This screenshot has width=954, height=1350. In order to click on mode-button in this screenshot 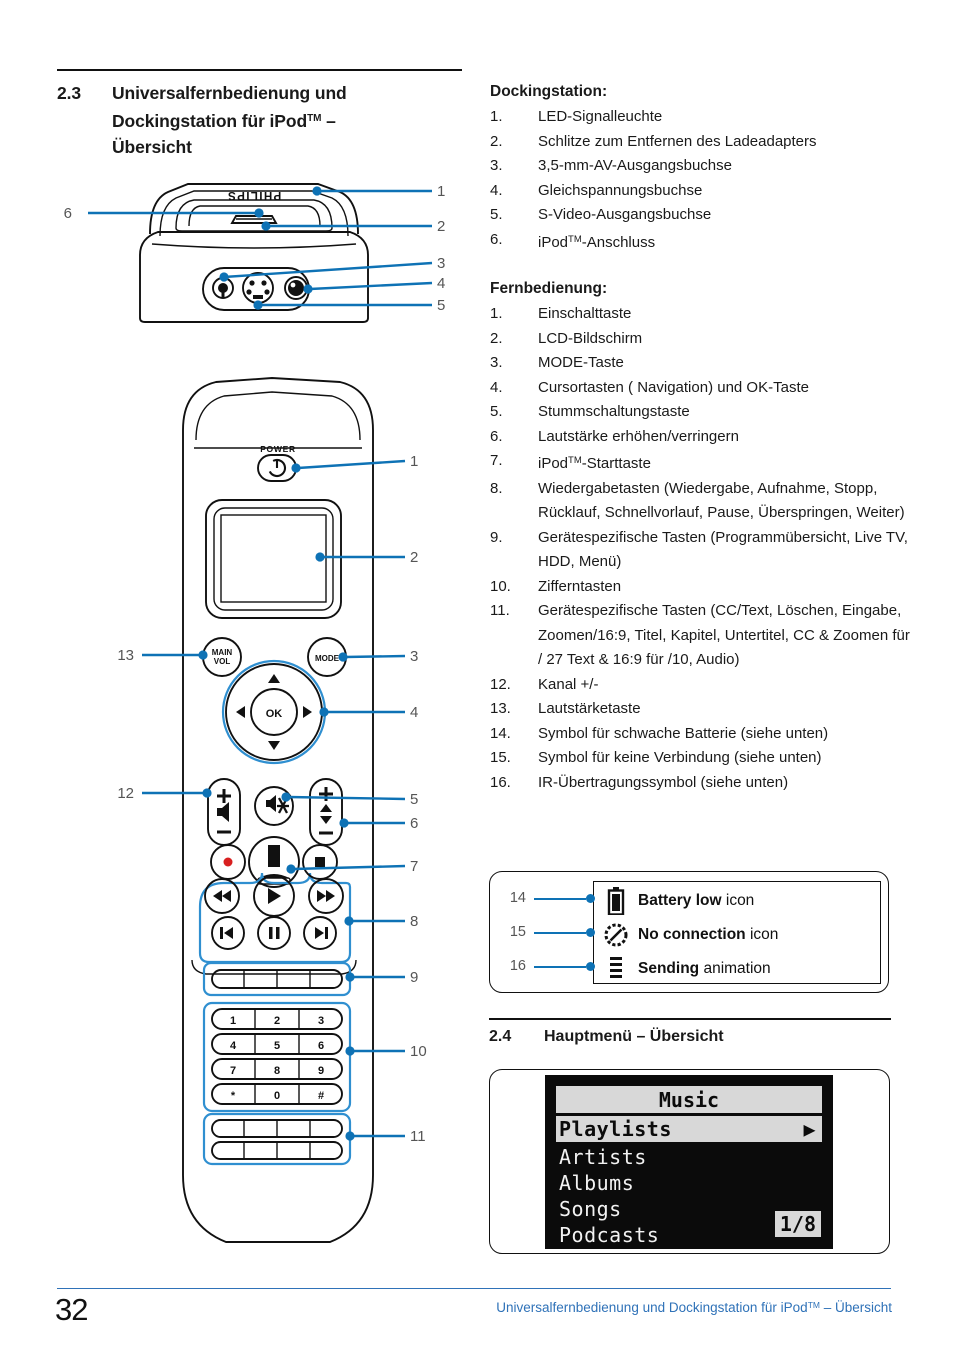, I will do `click(327, 657)`.